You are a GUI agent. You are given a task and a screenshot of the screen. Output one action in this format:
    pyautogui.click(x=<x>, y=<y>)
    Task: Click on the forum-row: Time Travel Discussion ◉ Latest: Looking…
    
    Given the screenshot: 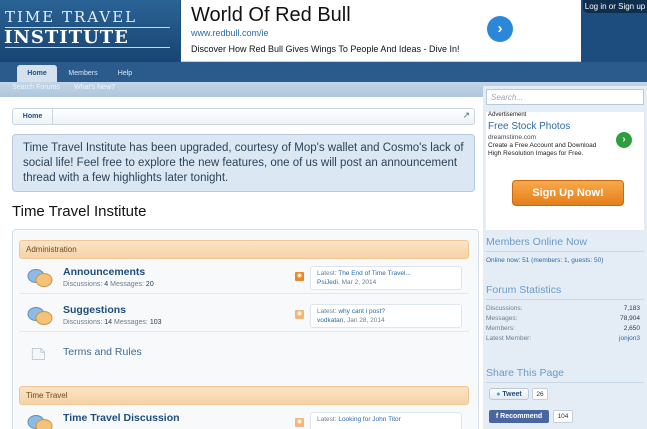 What is the action you would take?
    pyautogui.click(x=244, y=419)
    